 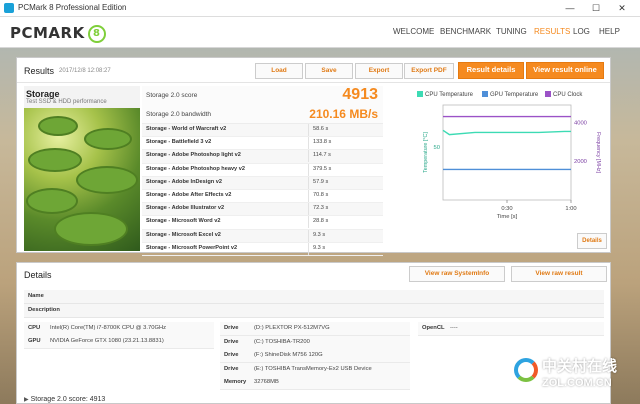 What do you see at coordinates (429, 71) in the screenshot?
I see `export-pdf-button: Export PDF` at bounding box center [429, 71].